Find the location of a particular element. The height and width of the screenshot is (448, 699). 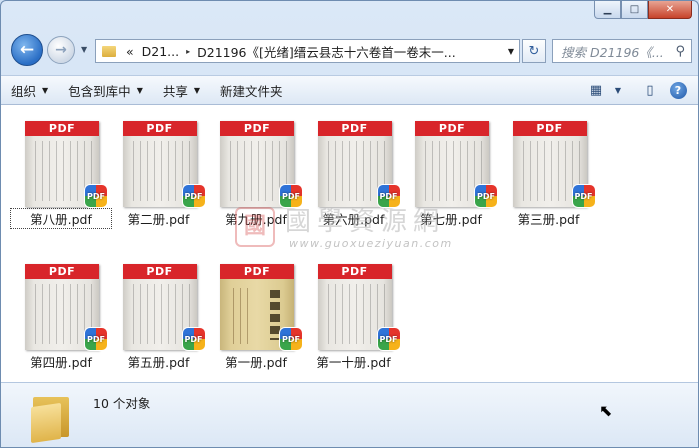

file-item: PDF PDF 第九册.pdf is located at coordinates (256, 170).